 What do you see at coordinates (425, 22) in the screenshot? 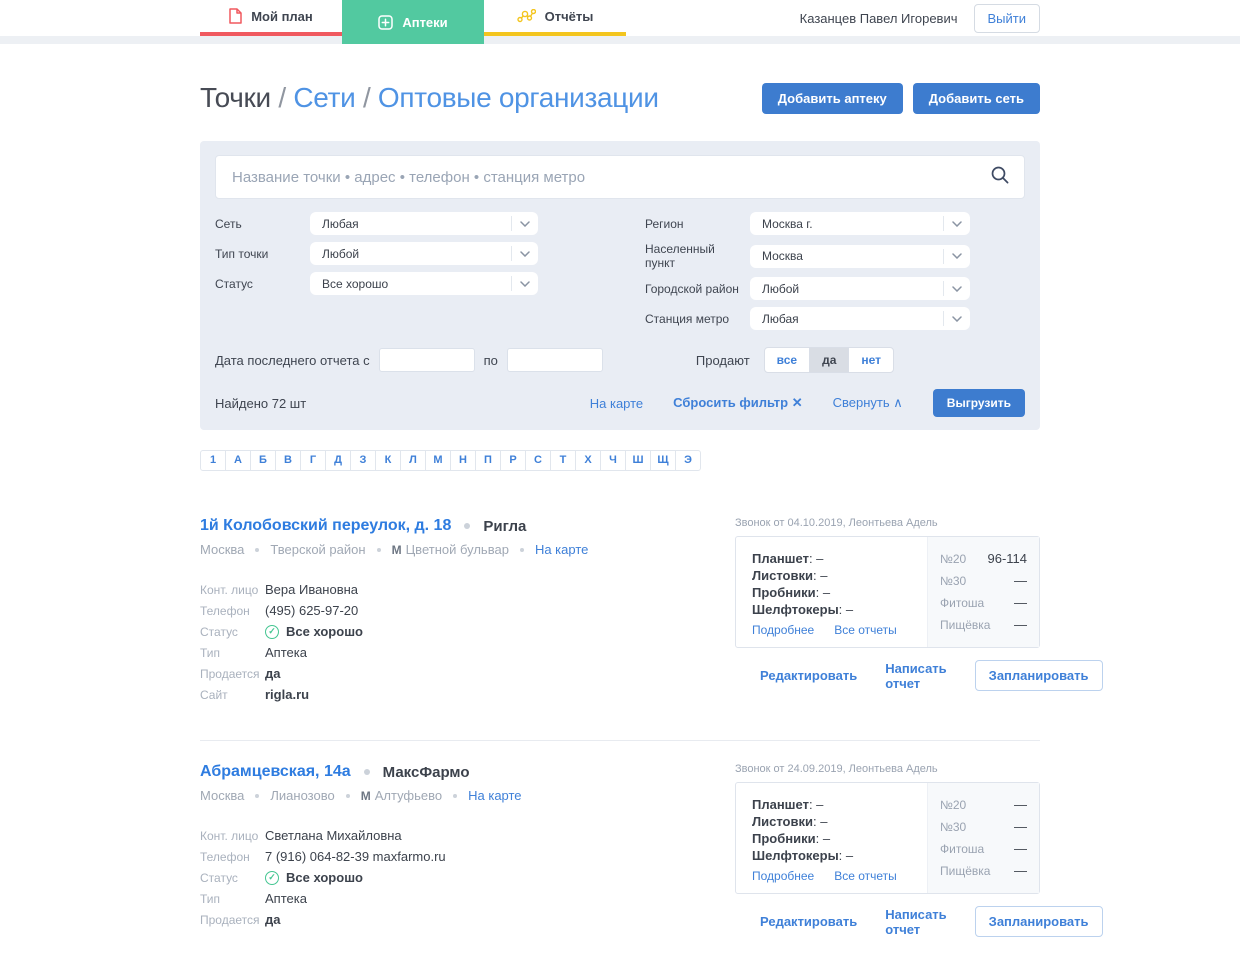
I see `tab-label: Аптеки` at bounding box center [425, 22].